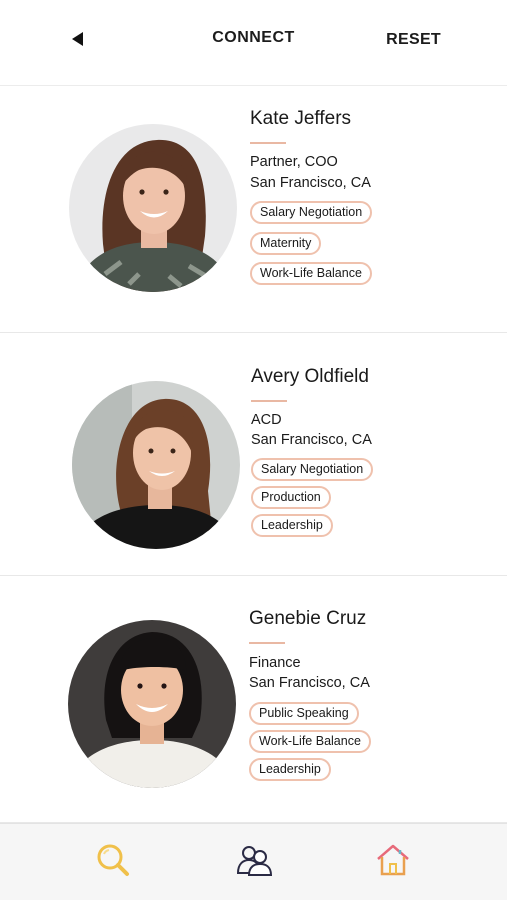 This screenshot has width=507, height=900. What do you see at coordinates (308, 618) in the screenshot?
I see `profile-name: Genebie Cruz` at bounding box center [308, 618].